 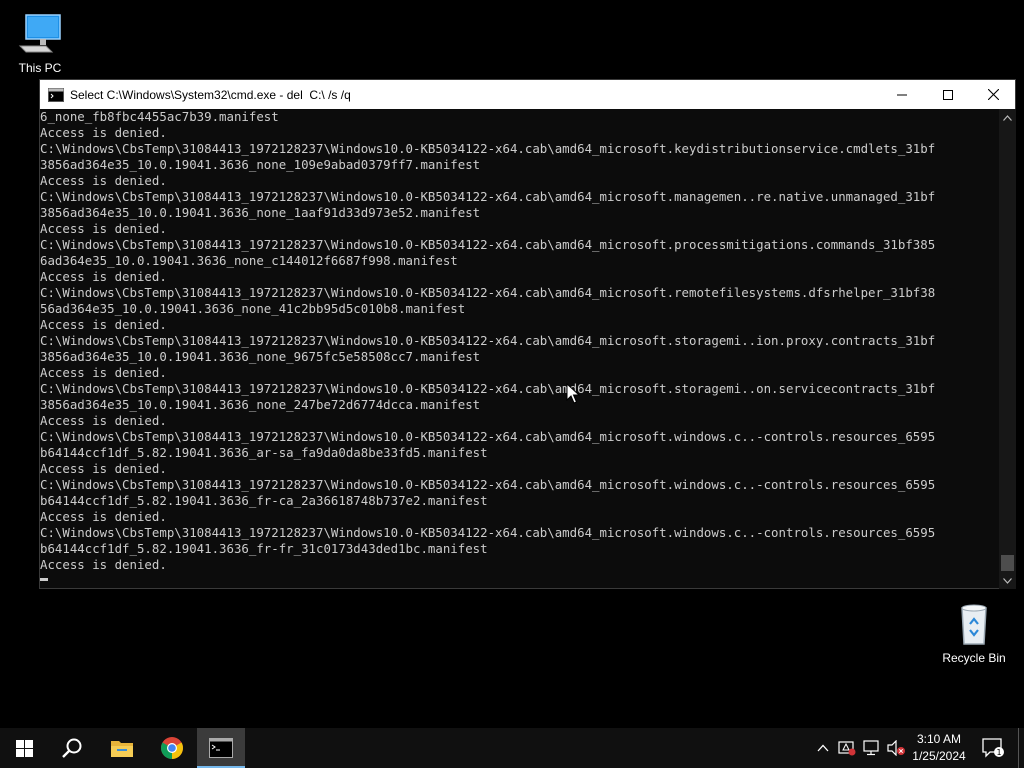 I want to click on vertical-scrollbar, so click(x=1007, y=349).